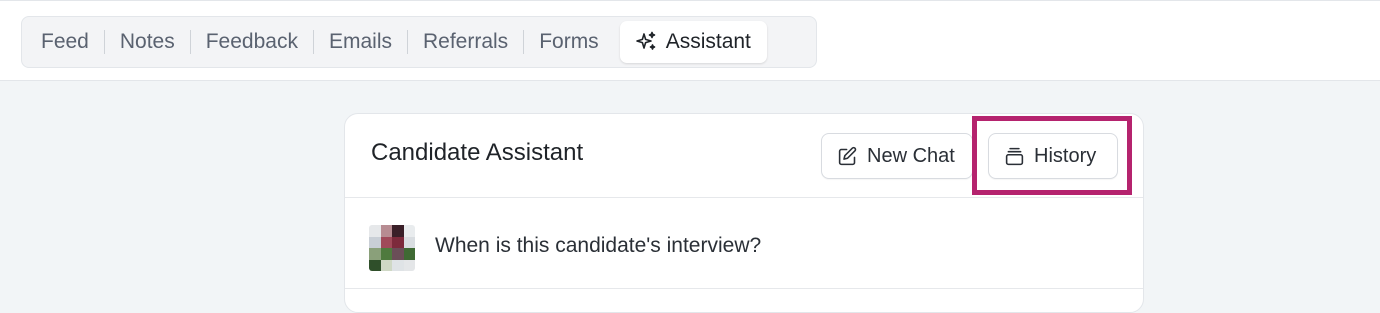 This screenshot has width=1380, height=313. I want to click on tab-referrals: Referrals, so click(465, 42).